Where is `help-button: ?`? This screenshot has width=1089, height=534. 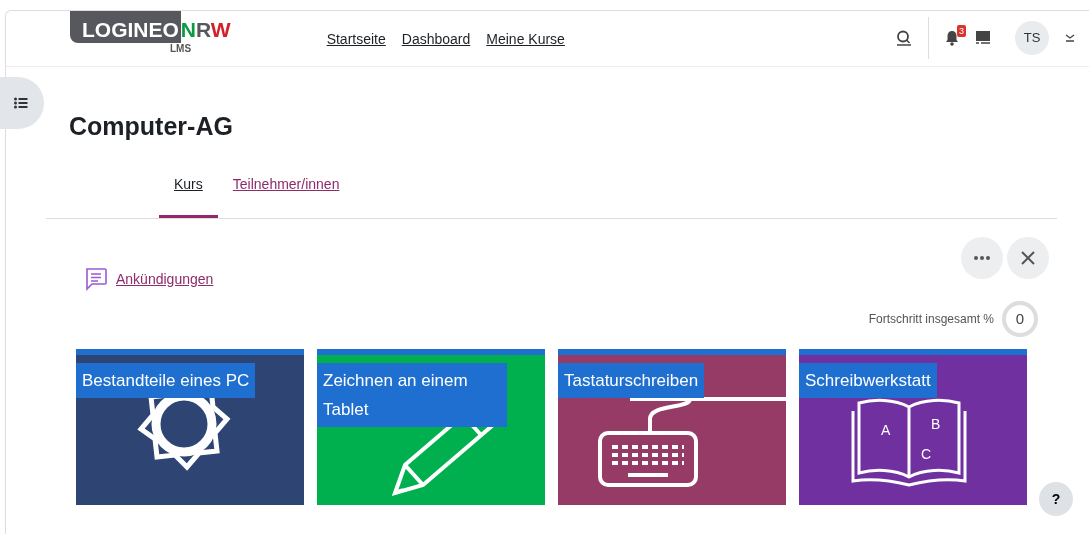 help-button: ? is located at coordinates (1056, 499).